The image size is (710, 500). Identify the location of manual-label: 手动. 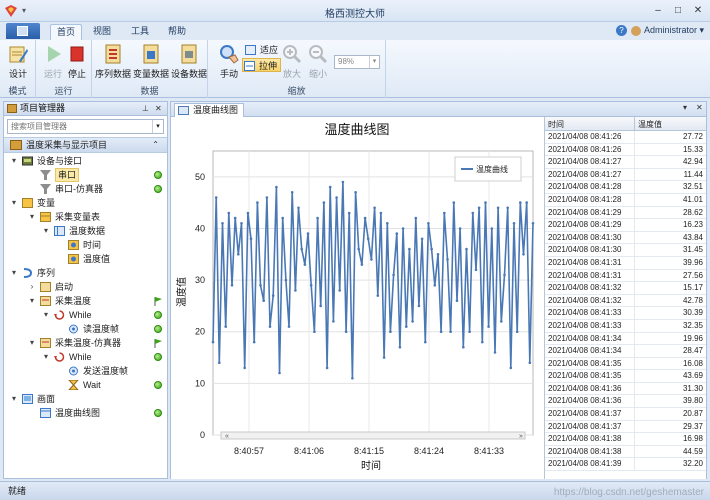
(228, 74).